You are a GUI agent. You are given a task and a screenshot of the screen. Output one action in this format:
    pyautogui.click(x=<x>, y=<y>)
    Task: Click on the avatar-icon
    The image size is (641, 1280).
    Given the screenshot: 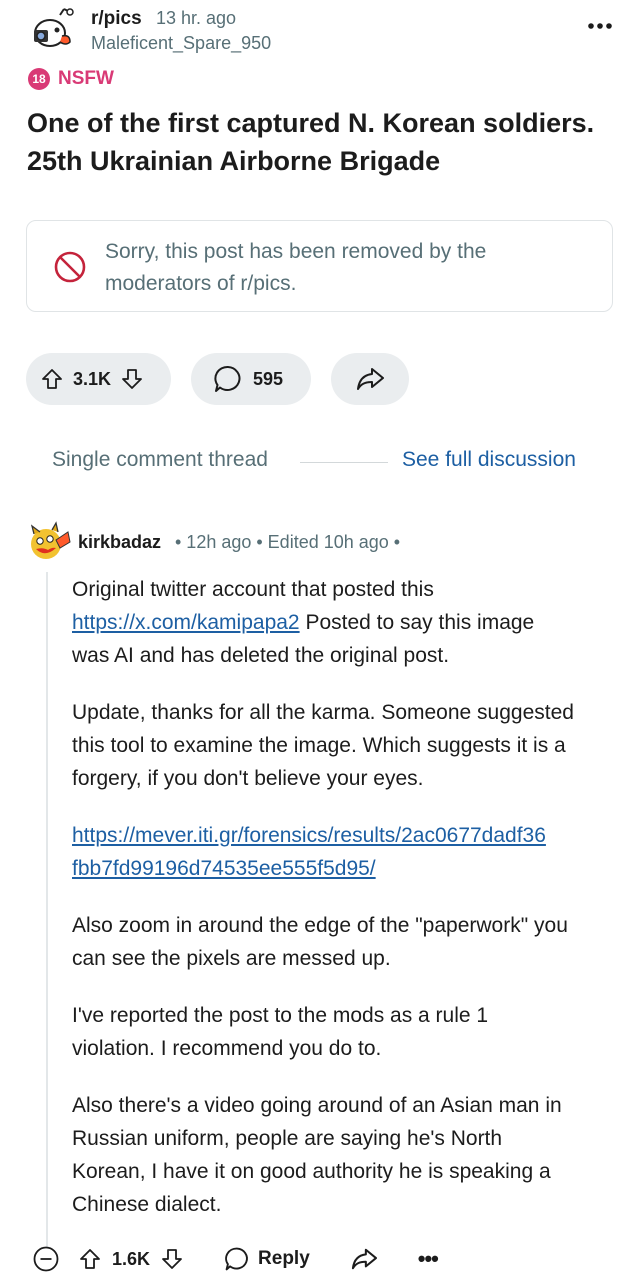 What is the action you would take?
    pyautogui.click(x=50, y=540)
    